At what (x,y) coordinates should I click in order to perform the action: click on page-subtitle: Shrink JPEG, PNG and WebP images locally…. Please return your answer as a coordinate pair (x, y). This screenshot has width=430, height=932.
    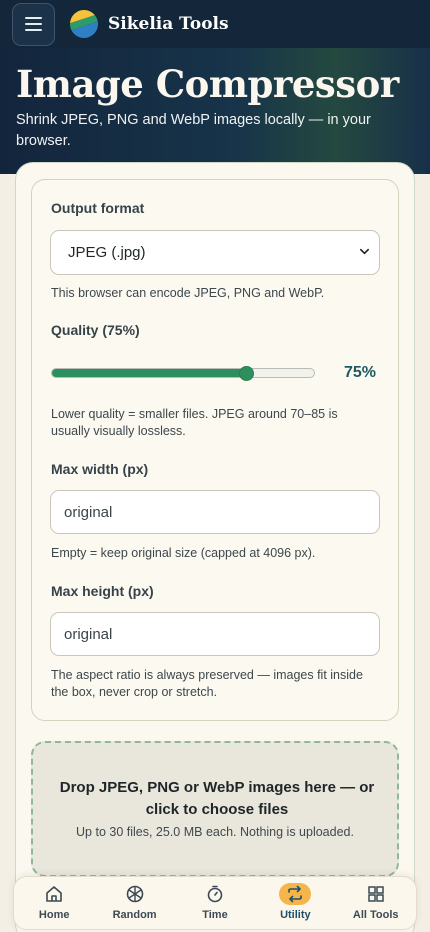
    Looking at the image, I should click on (193, 130).